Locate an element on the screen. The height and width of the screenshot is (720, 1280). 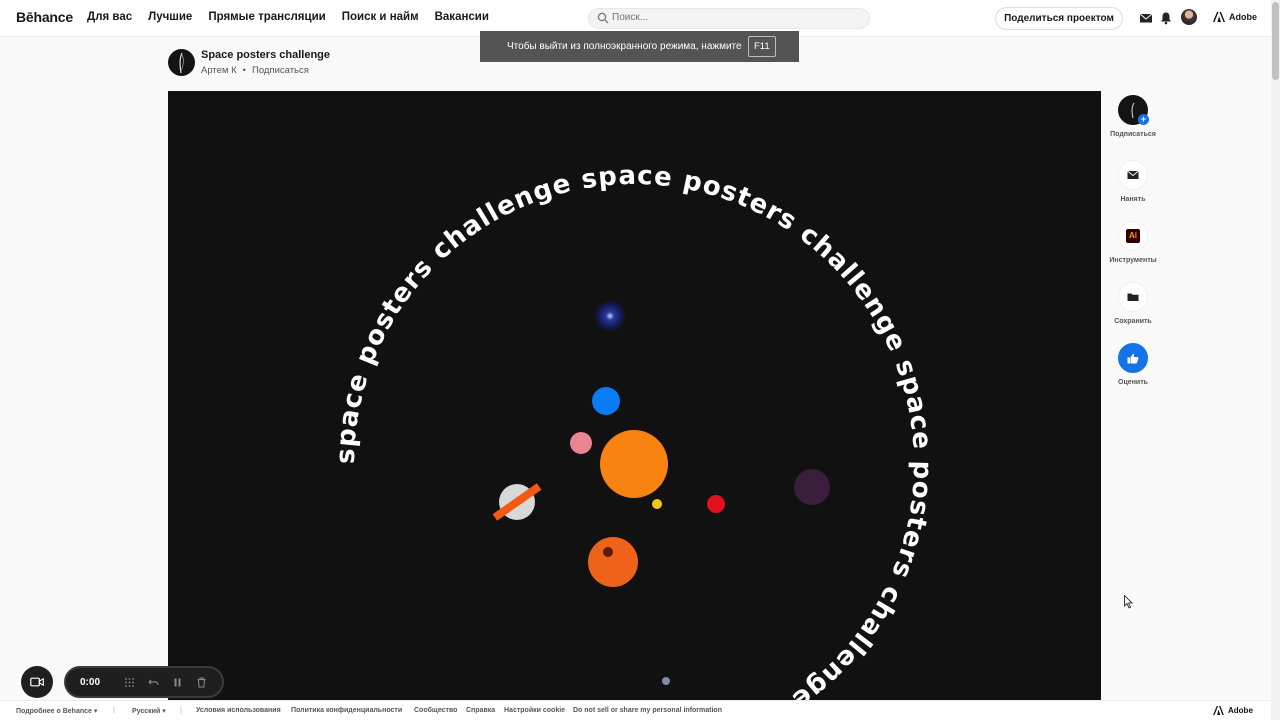
illustrator-icon: Ai is located at coordinates (1133, 236).